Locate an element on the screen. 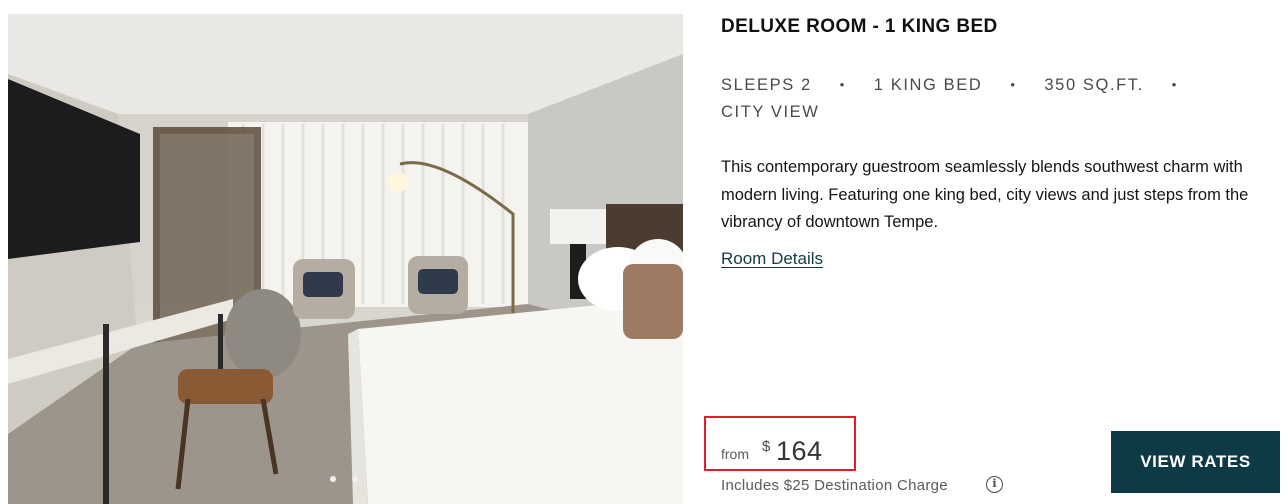  room-details-link: Room Details is located at coordinates (772, 259).